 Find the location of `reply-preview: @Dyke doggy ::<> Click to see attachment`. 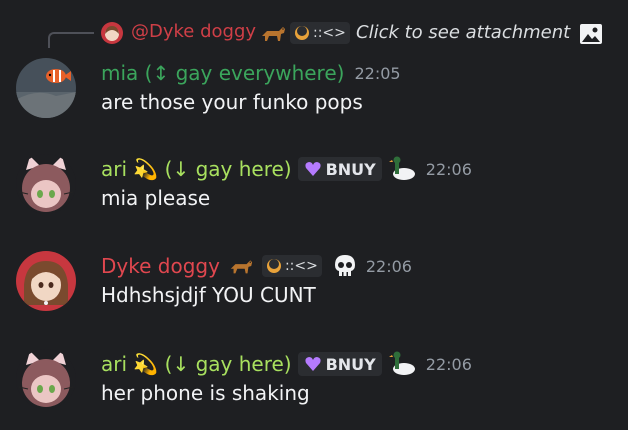

reply-preview: @Dyke doggy ::<> Click to see attachment is located at coordinates (314, 33).